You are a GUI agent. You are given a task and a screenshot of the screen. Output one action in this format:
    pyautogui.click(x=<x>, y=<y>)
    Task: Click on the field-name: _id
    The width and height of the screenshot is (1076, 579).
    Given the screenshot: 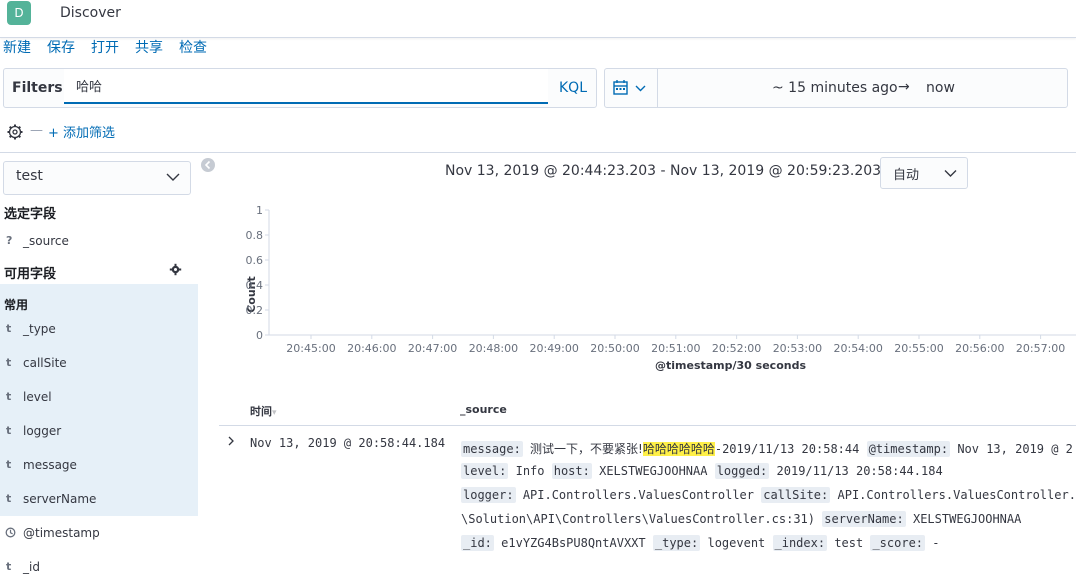 What is the action you would take?
    pyautogui.click(x=31, y=567)
    